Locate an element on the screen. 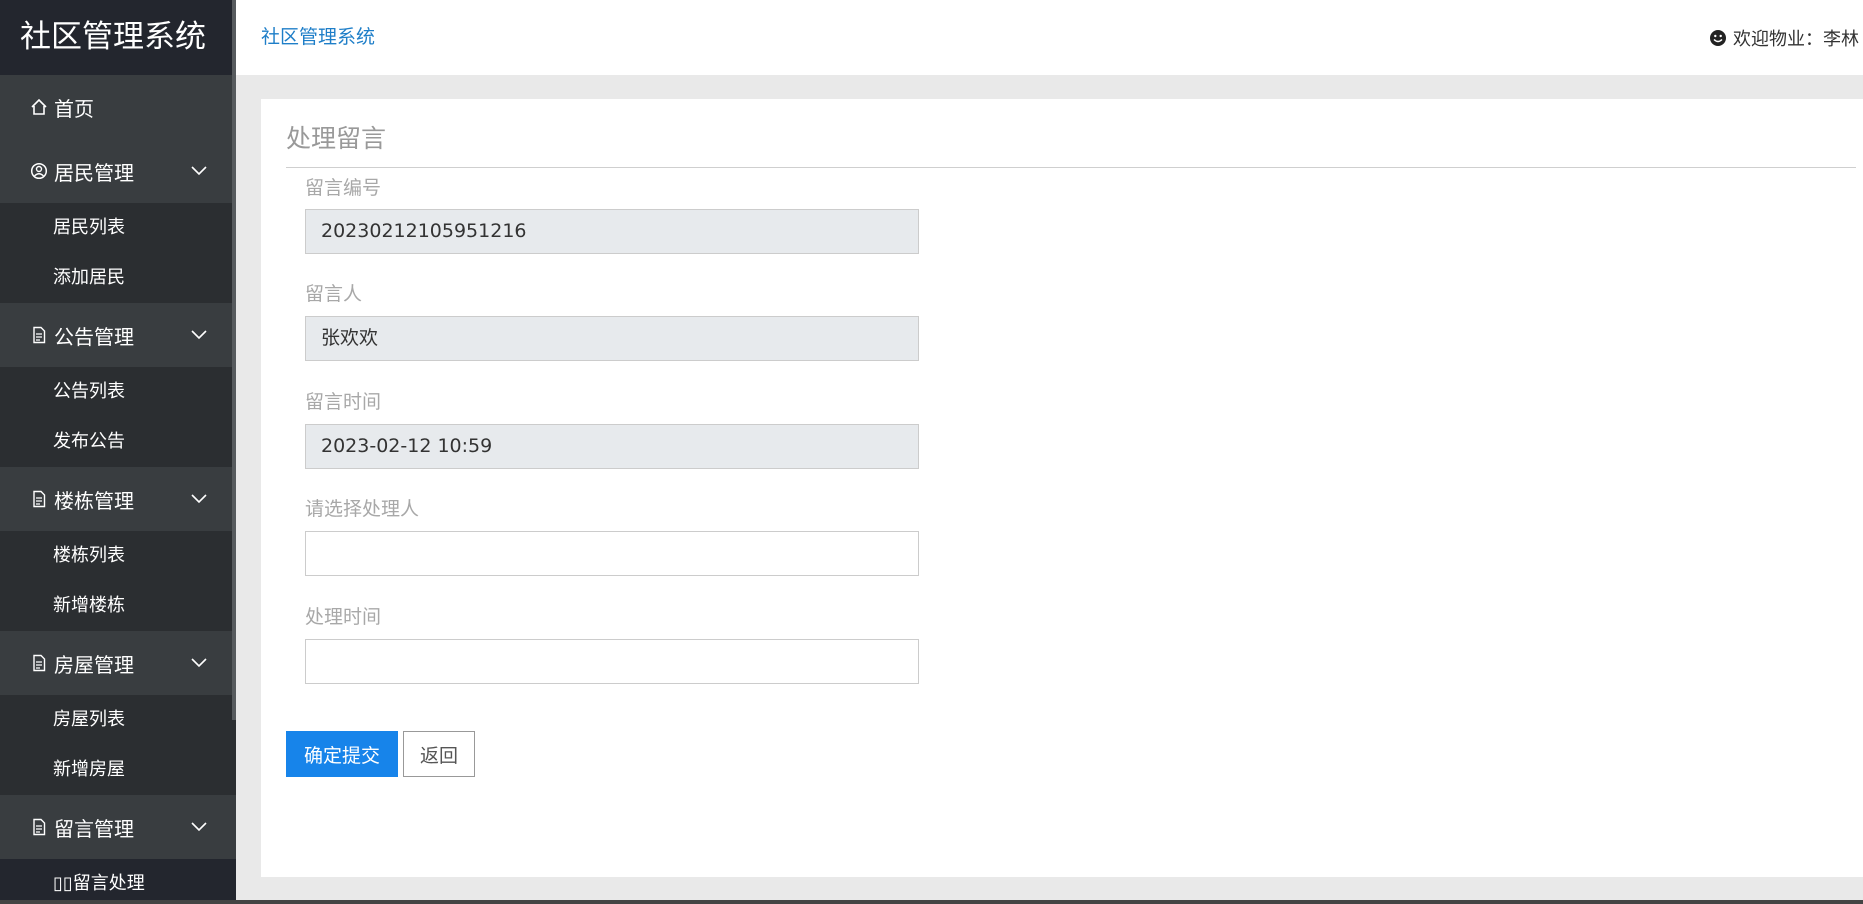 The width and height of the screenshot is (1863, 904). user-welcome-text: 欢迎物业：李林 is located at coordinates (1796, 39).